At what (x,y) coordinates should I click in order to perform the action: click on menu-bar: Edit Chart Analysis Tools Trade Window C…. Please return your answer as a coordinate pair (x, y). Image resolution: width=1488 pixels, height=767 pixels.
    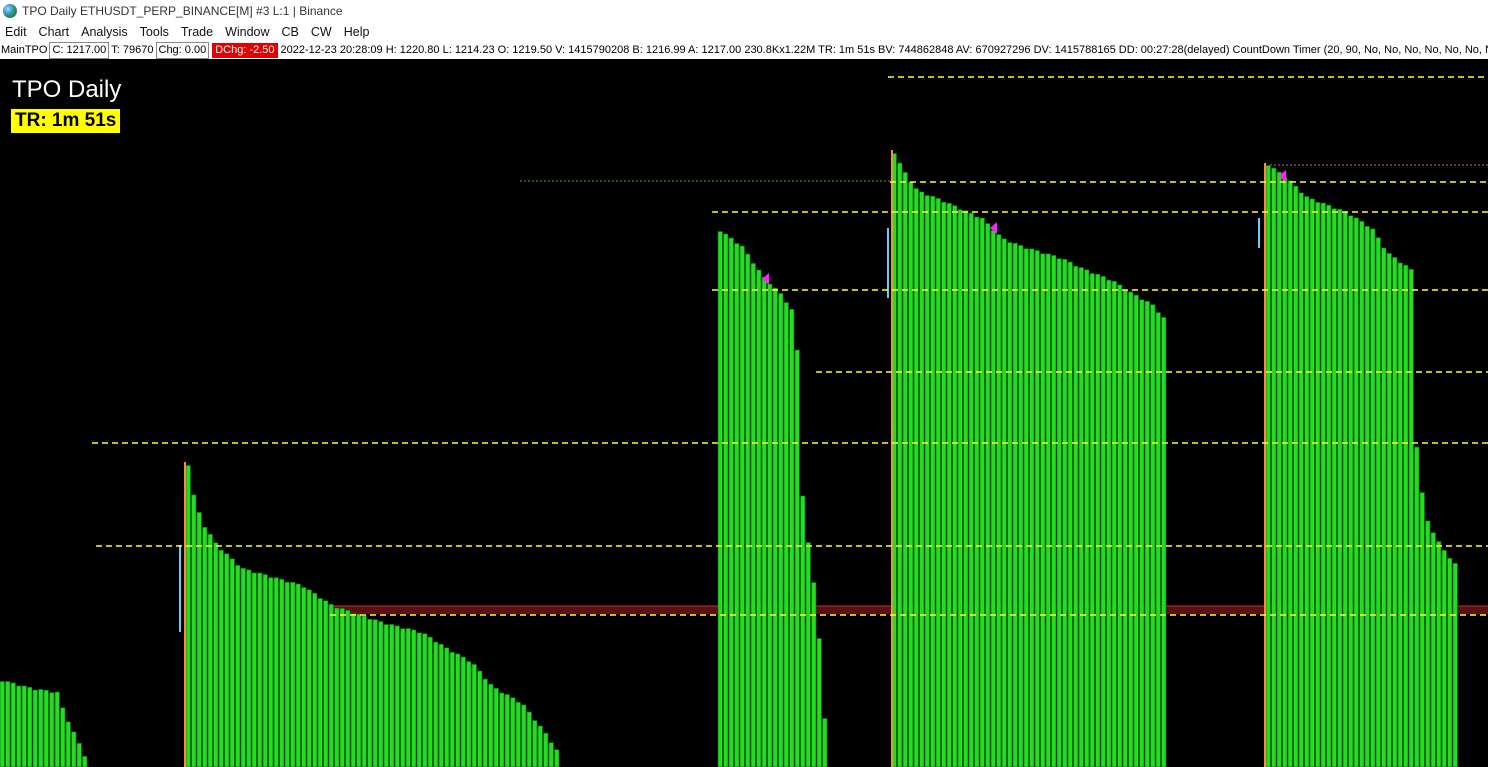
    Looking at the image, I should click on (744, 32).